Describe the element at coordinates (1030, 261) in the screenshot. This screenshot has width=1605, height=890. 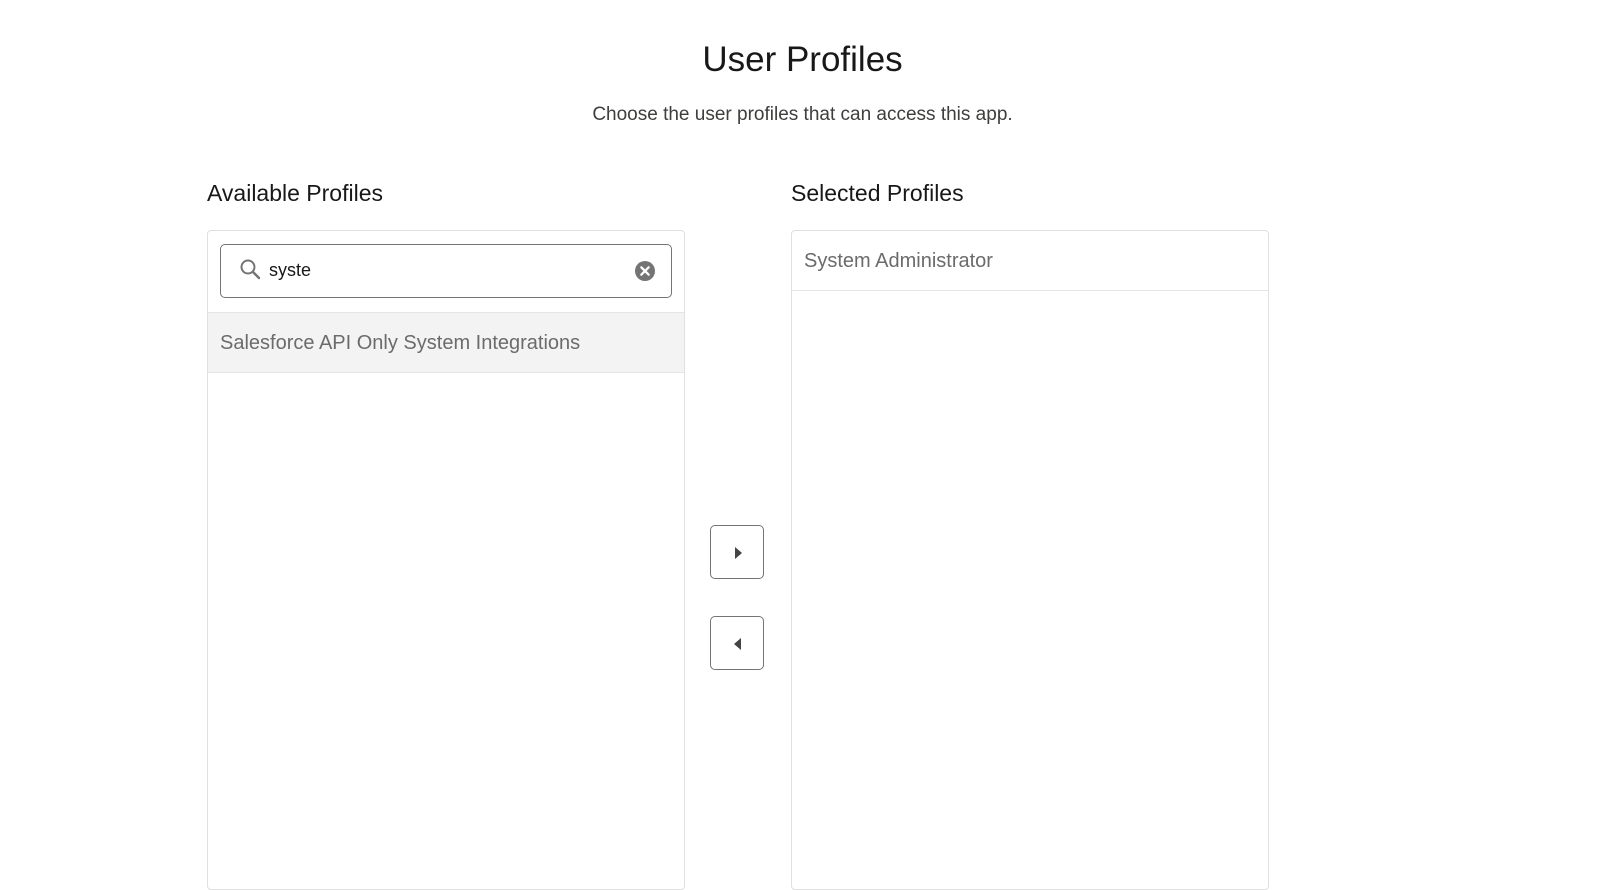
I see `list-item-selected-profile: System Administrator` at that location.